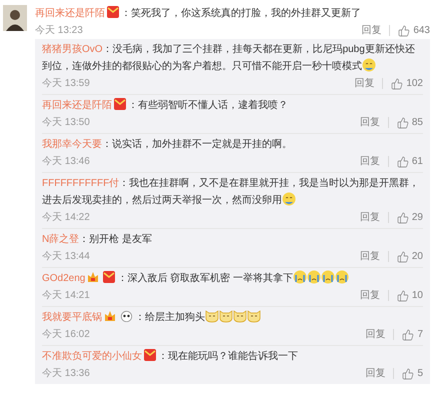 This screenshot has height=400, width=436. What do you see at coordinates (72, 317) in the screenshot?
I see `user-name-link: 我就要平底锅` at bounding box center [72, 317].